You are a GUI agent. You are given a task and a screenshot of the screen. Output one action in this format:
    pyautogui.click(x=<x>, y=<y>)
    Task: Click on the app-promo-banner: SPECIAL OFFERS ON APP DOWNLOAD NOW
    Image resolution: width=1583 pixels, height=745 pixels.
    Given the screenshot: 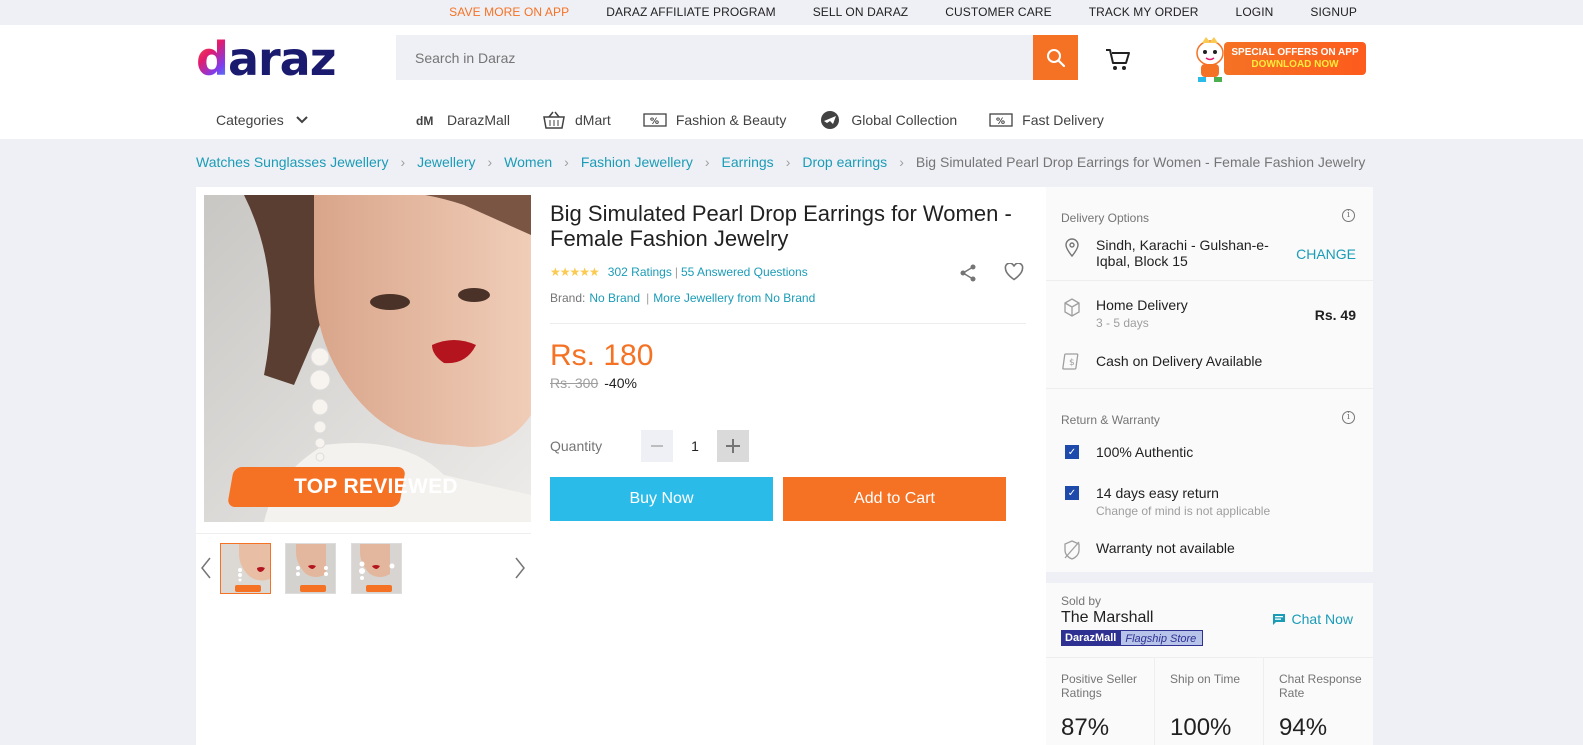 What is the action you would take?
    pyautogui.click(x=1277, y=57)
    